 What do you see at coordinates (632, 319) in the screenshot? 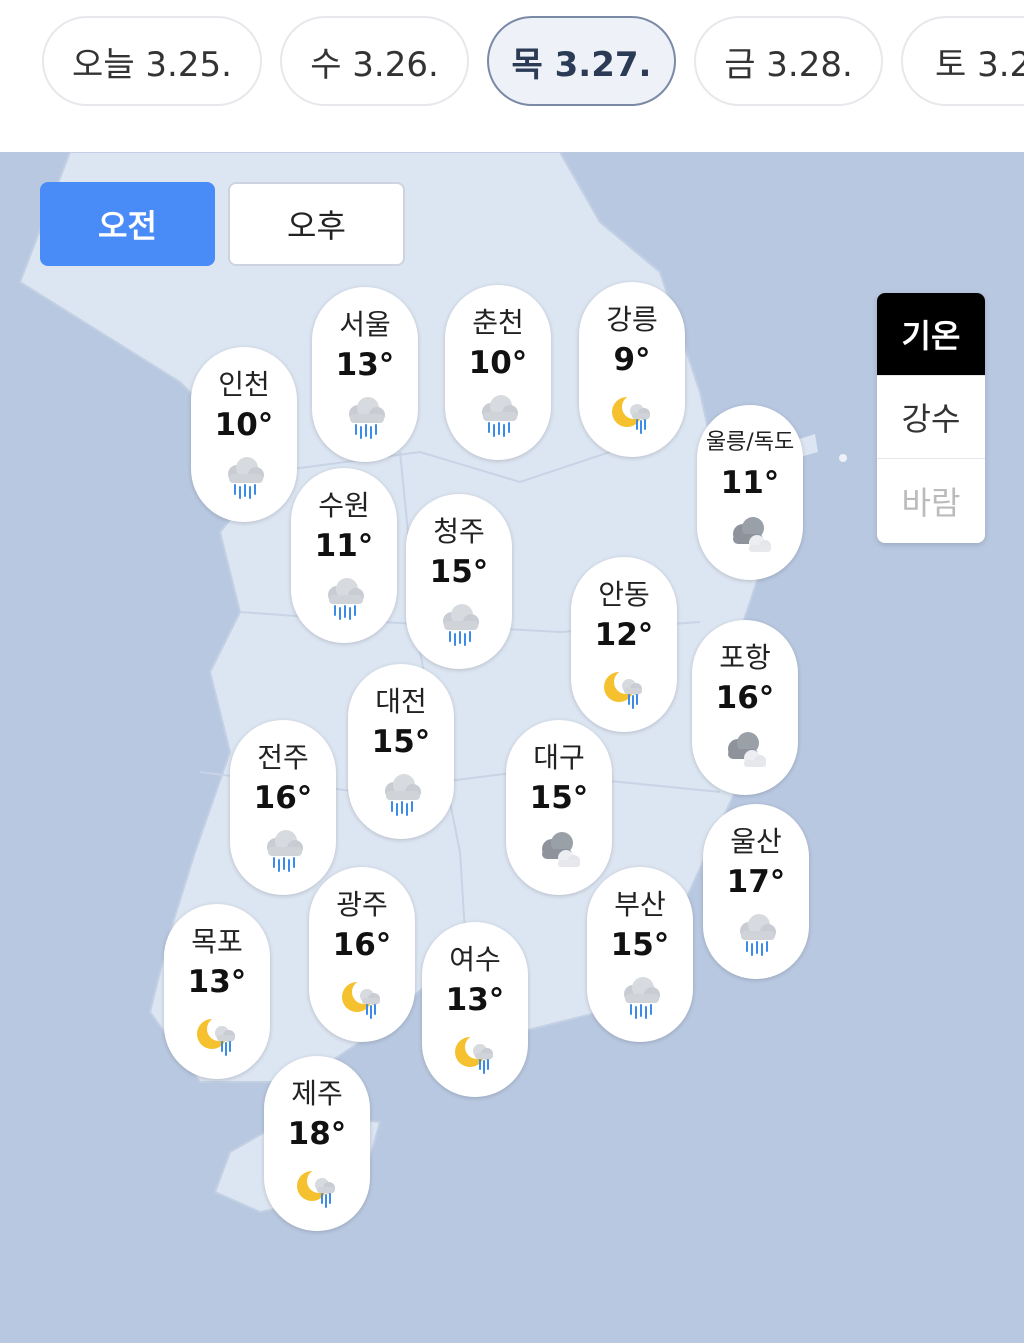
I see `city-name: 강릉` at bounding box center [632, 319].